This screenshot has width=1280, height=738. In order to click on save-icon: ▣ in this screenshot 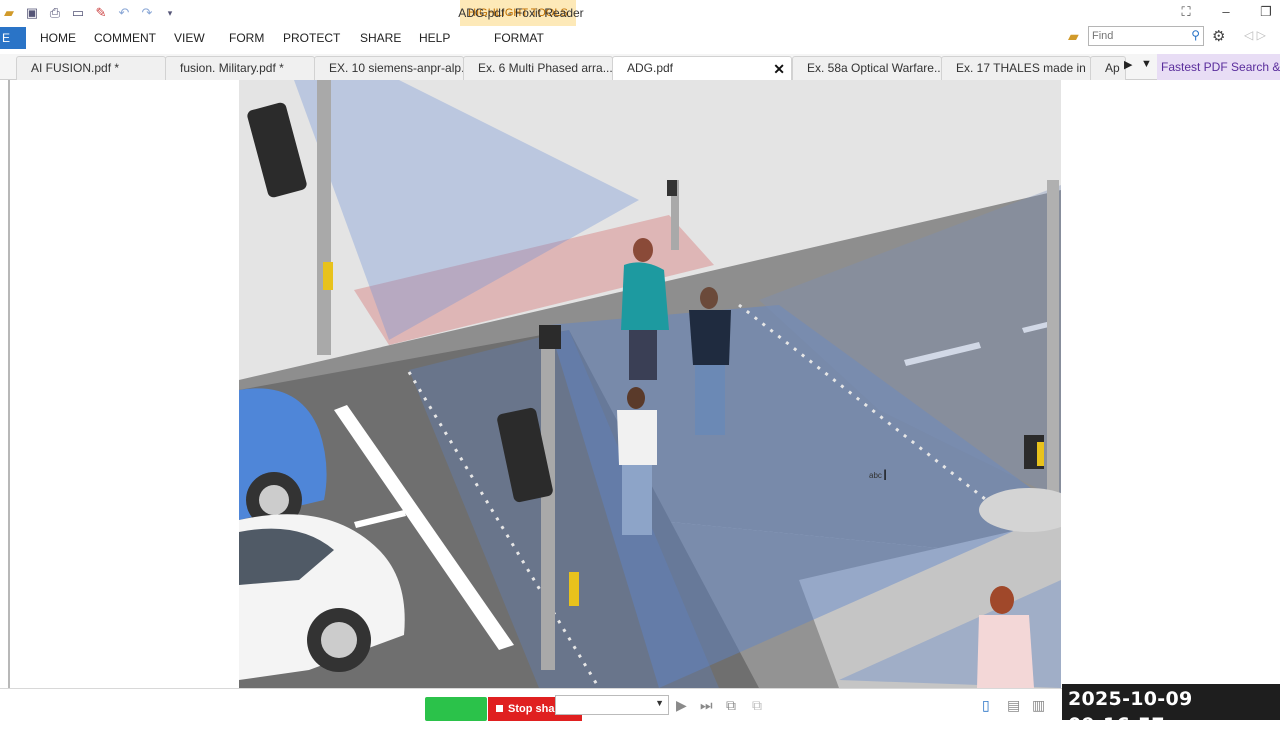, I will do `click(32, 13)`.